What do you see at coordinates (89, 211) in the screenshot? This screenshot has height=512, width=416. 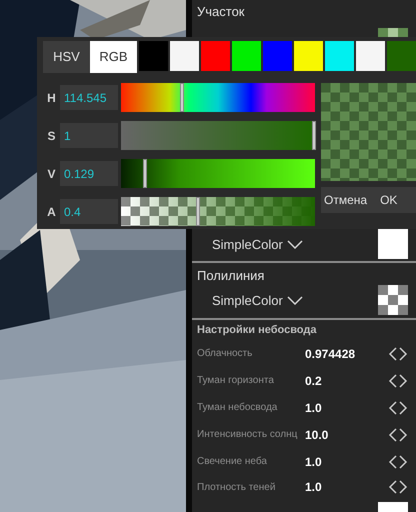 I see `channel-input: 0.4` at bounding box center [89, 211].